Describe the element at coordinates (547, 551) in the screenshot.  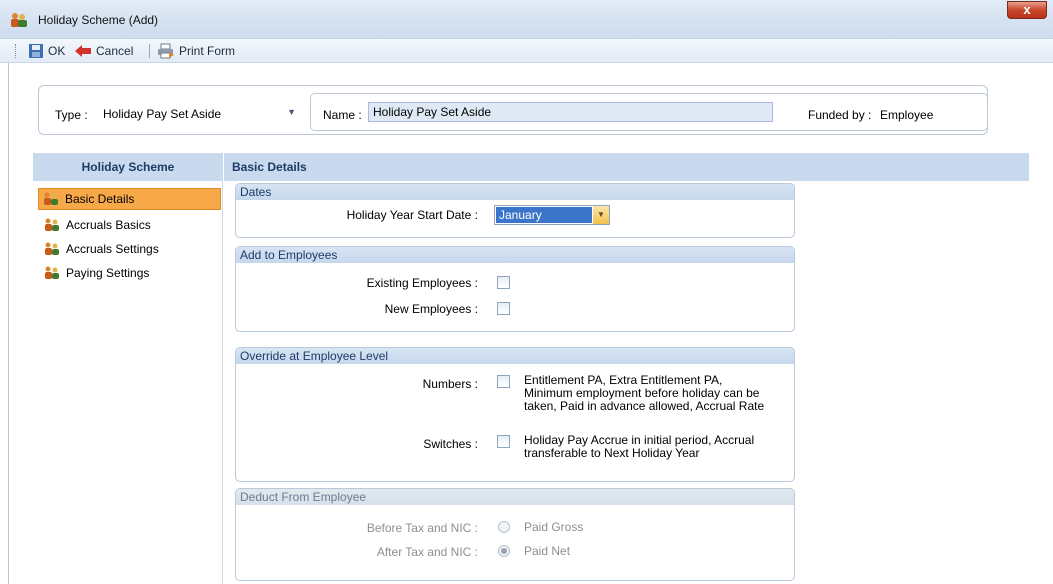
I see `paid-net-label: Paid Net` at that location.